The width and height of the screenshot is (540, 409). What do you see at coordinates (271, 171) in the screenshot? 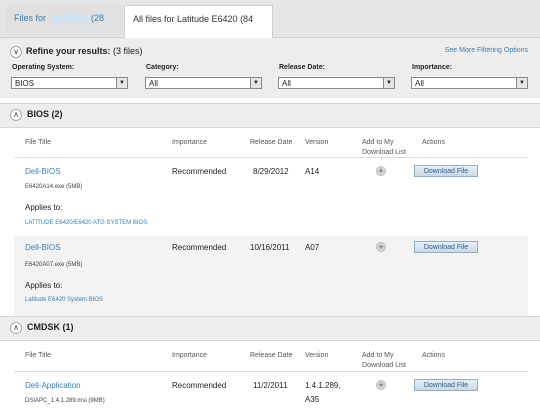
I see `release-date-value: 8/29/2012` at bounding box center [271, 171].